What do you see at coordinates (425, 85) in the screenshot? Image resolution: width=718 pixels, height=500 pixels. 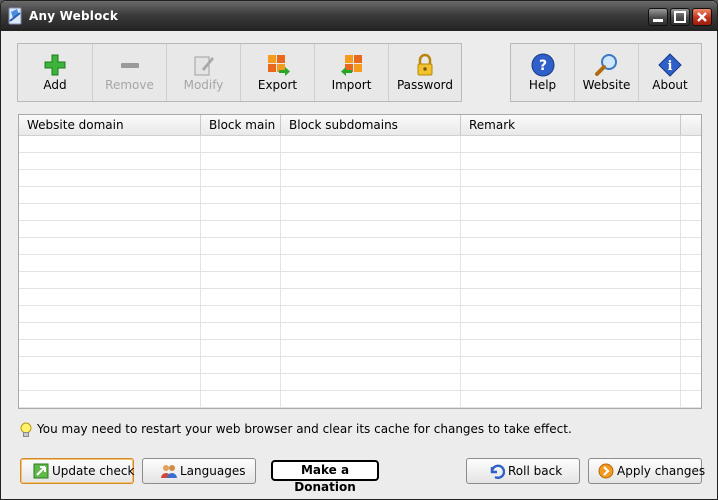 I see `password-label: Password` at bounding box center [425, 85].